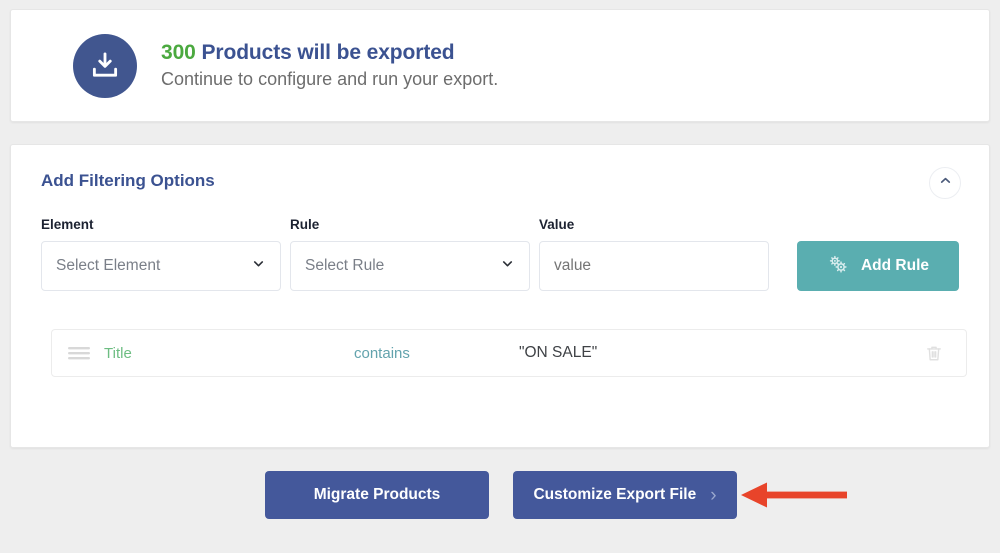 The image size is (1000, 553). I want to click on element-select: Select Element, so click(161, 266).